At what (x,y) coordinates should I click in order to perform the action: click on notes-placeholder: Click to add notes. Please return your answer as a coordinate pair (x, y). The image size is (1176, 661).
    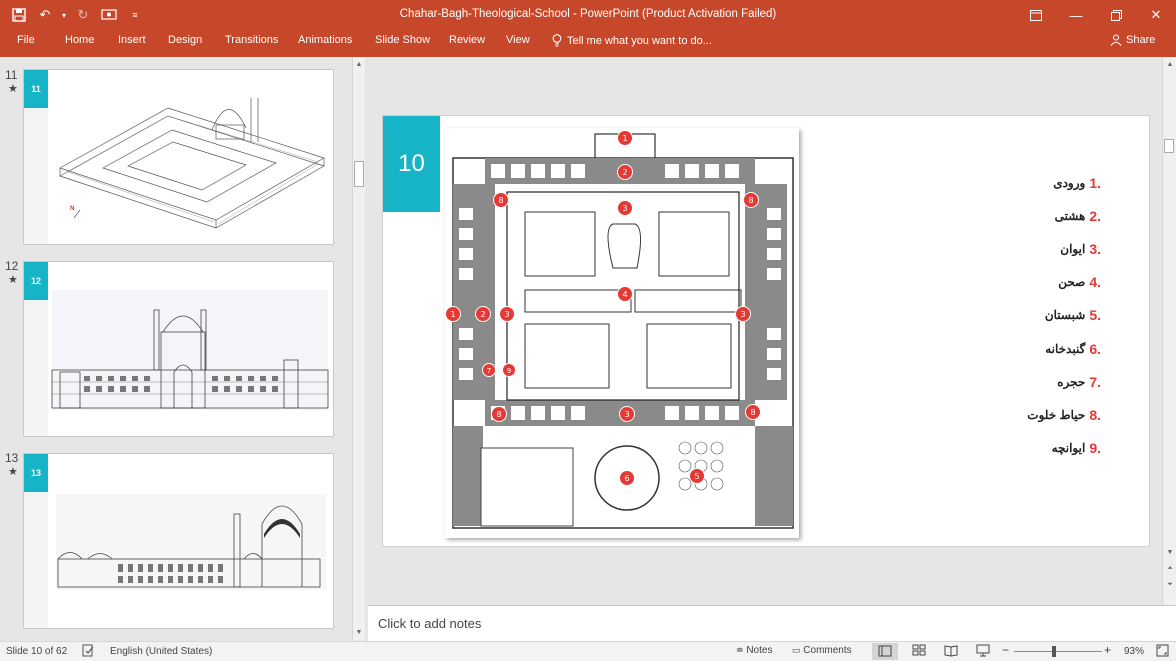
    Looking at the image, I should click on (430, 623).